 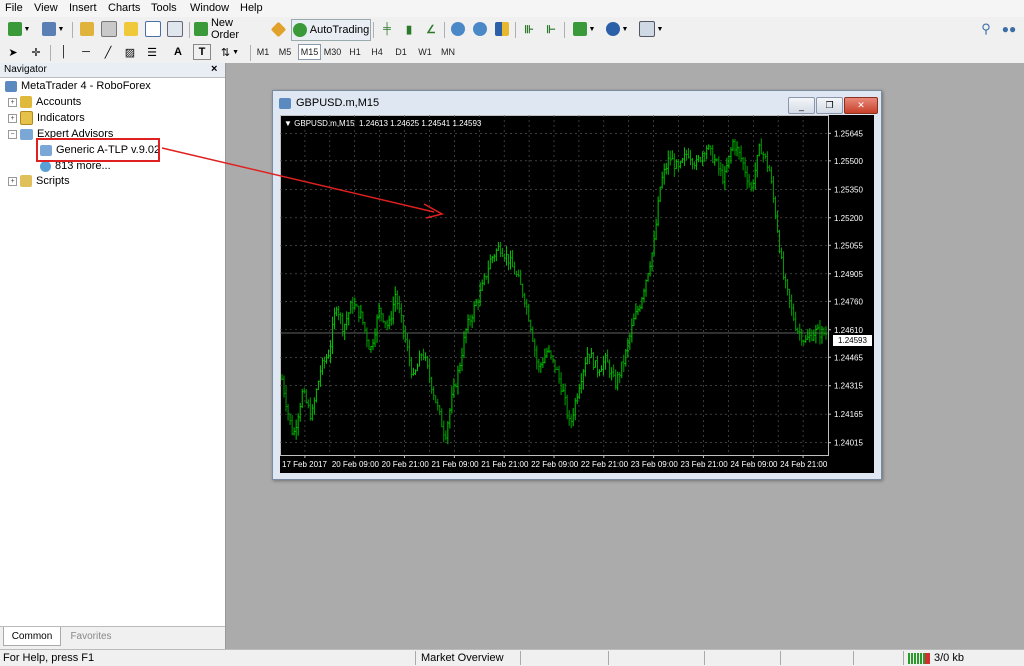 What do you see at coordinates (108, 52) in the screenshot?
I see `trendline-button: ╱` at bounding box center [108, 52].